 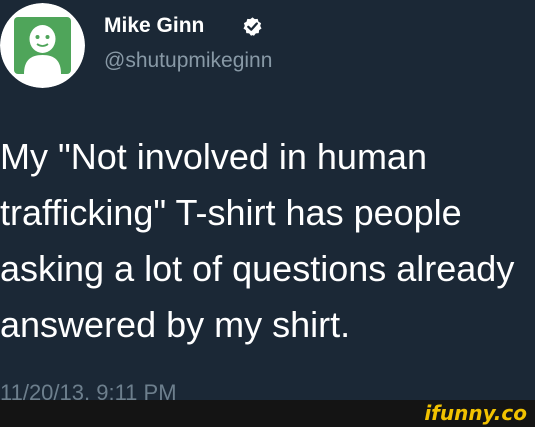 I want to click on tweet-text-line: My "Not involved in human, so click(x=213, y=156).